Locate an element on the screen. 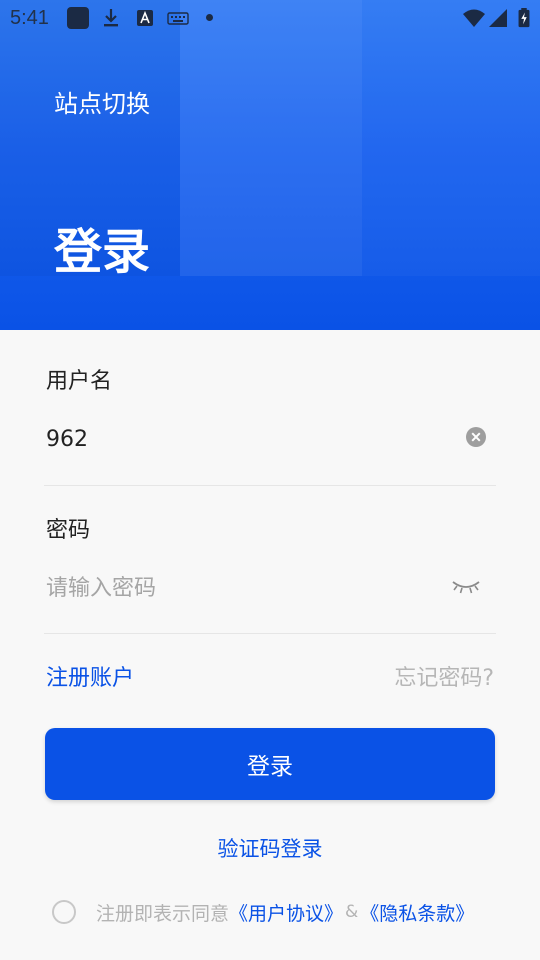 The height and width of the screenshot is (960, 540). username-divider is located at coordinates (270, 485).